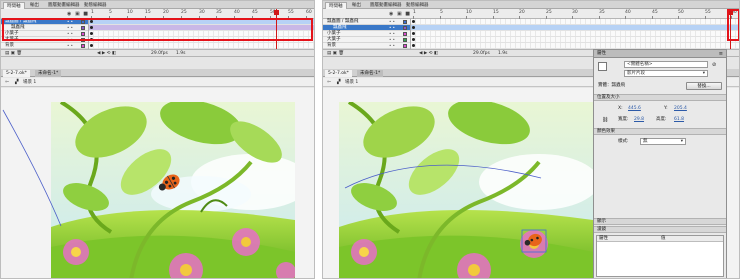 The width and height of the screenshot is (740, 279). I want to click on section-color-label: 顏色效果, so click(606, 131).